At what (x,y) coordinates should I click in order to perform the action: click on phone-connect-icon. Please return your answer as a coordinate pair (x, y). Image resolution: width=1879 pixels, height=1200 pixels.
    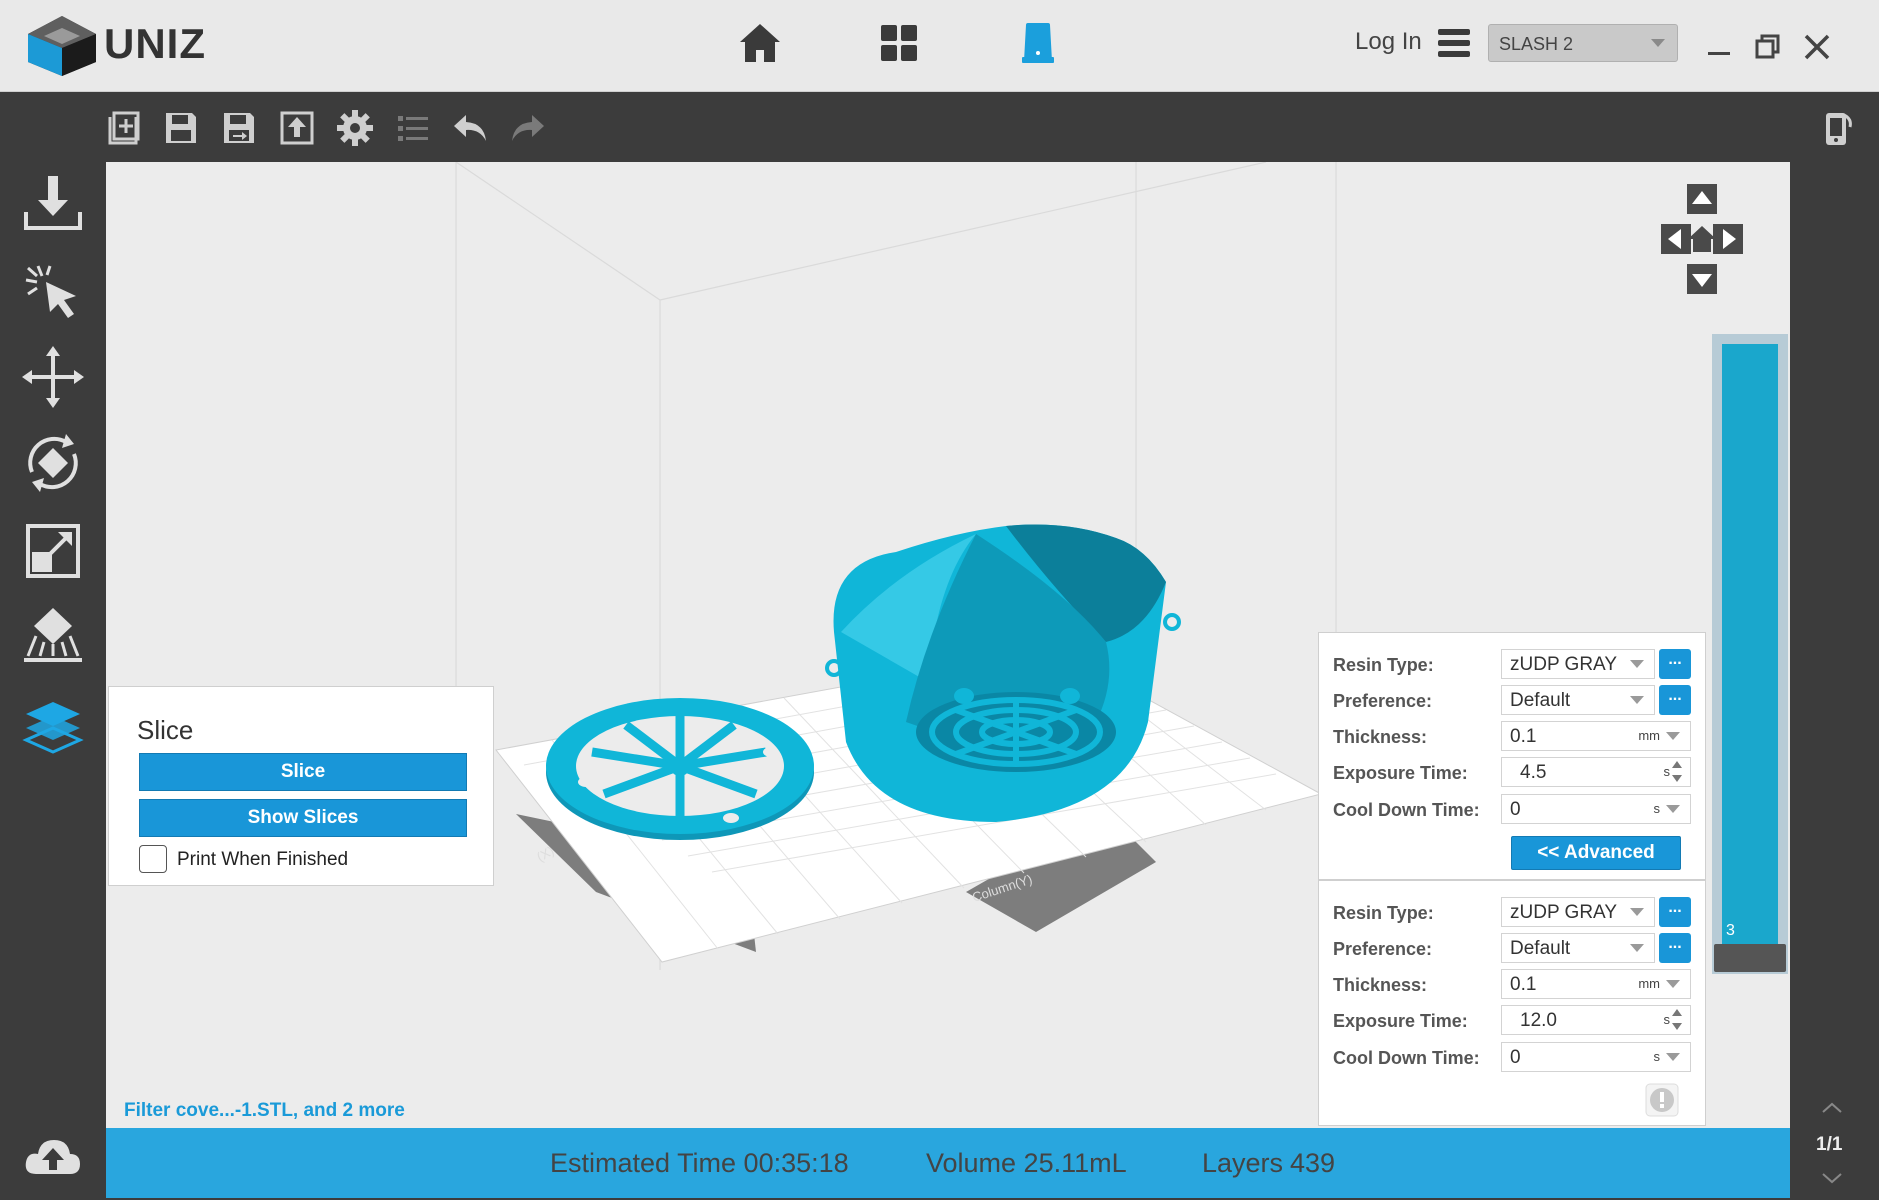
    Looking at the image, I should click on (1837, 128).